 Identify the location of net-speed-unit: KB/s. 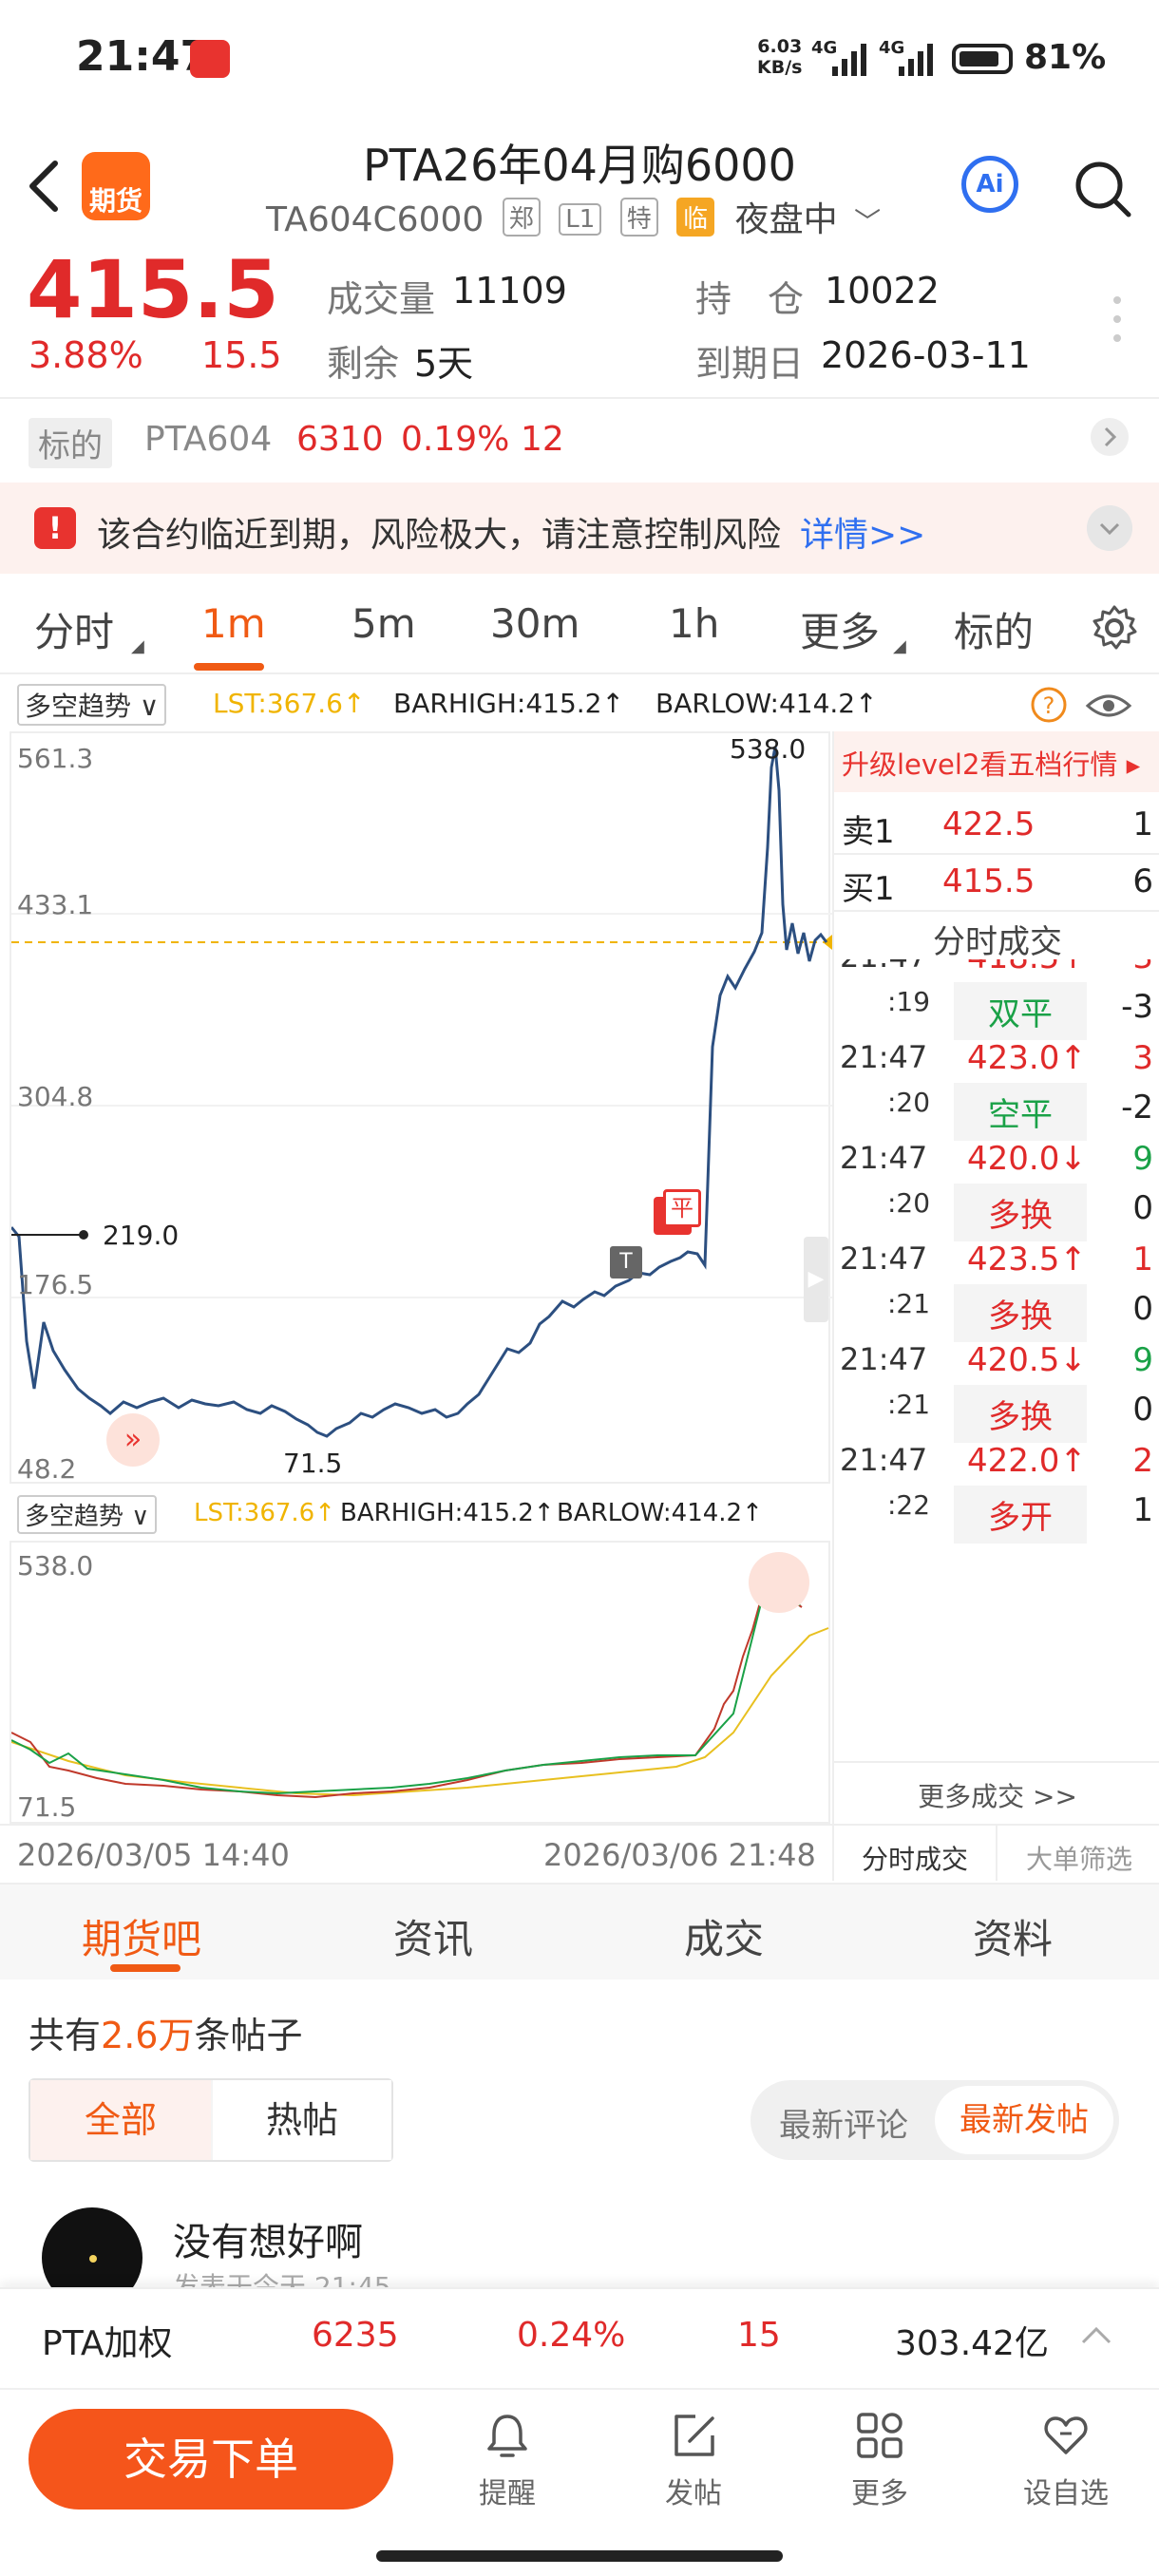
(780, 67).